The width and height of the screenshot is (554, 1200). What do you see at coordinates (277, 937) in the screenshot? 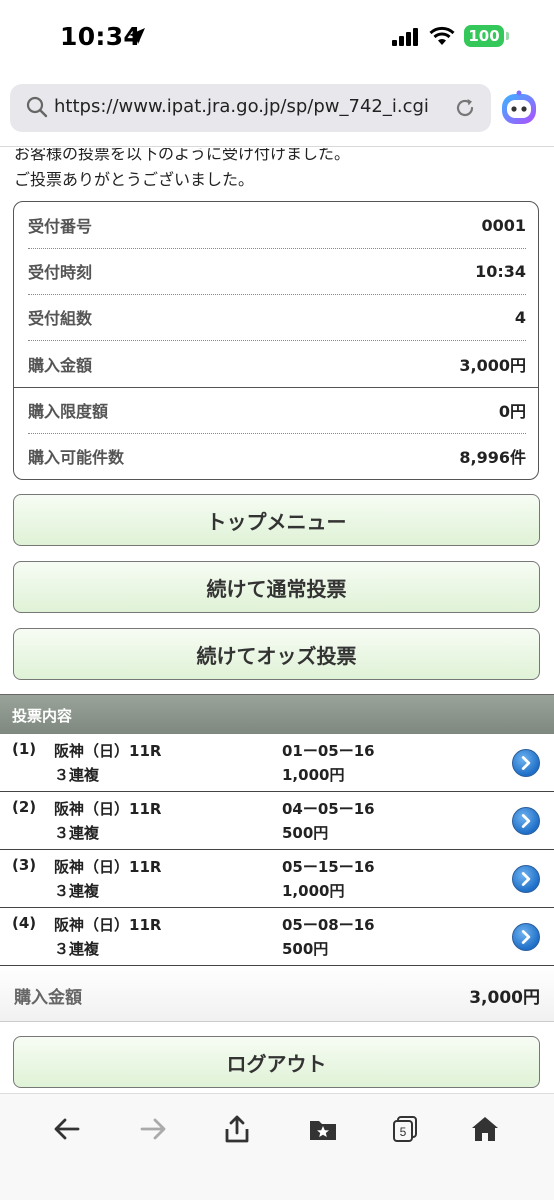
I see `bet-row: (4) 阪神（日）11R ３連複 05ー08ー16 500円` at bounding box center [277, 937].